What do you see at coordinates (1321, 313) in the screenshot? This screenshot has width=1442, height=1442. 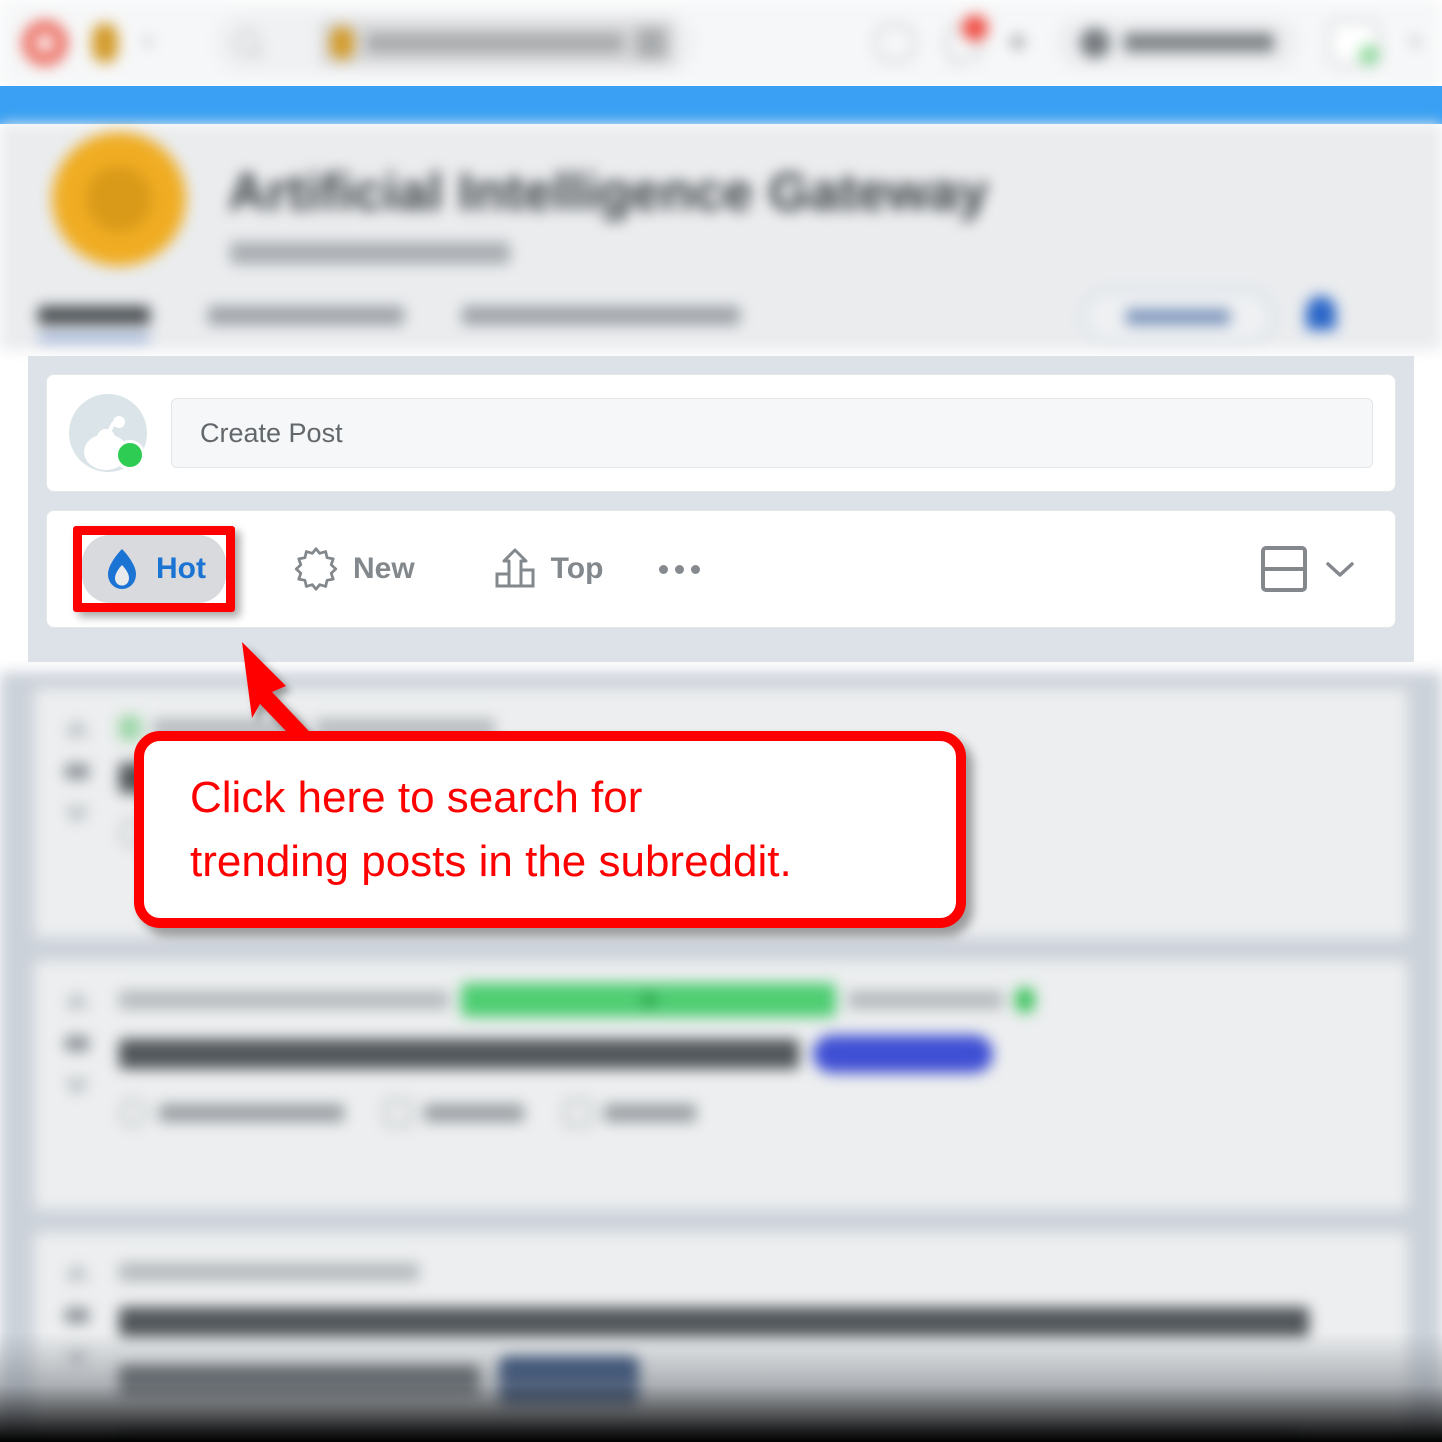 I see `bell-icon` at bounding box center [1321, 313].